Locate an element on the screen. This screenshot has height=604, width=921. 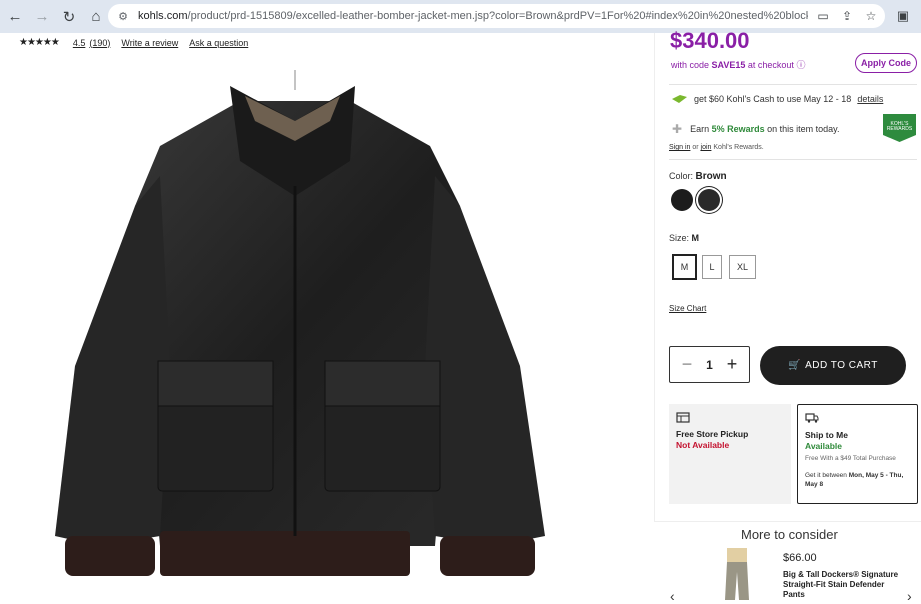
quantity-value: 1 is located at coordinates (709, 365).